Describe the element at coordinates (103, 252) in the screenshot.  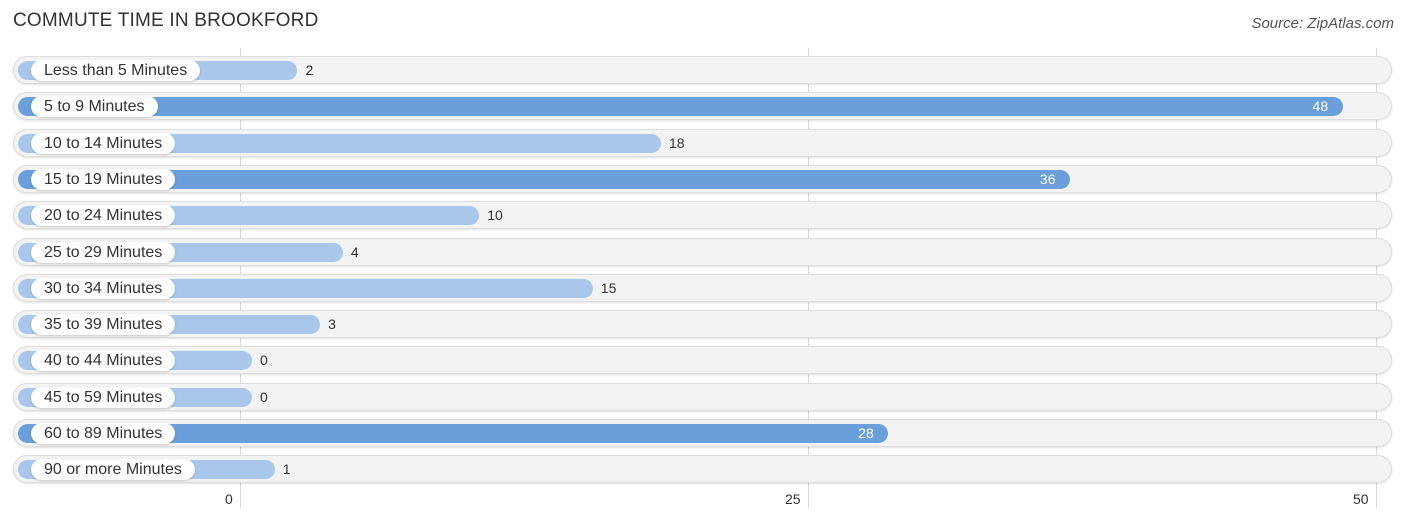
I see `category-label: 25 to 29 Minutes` at that location.